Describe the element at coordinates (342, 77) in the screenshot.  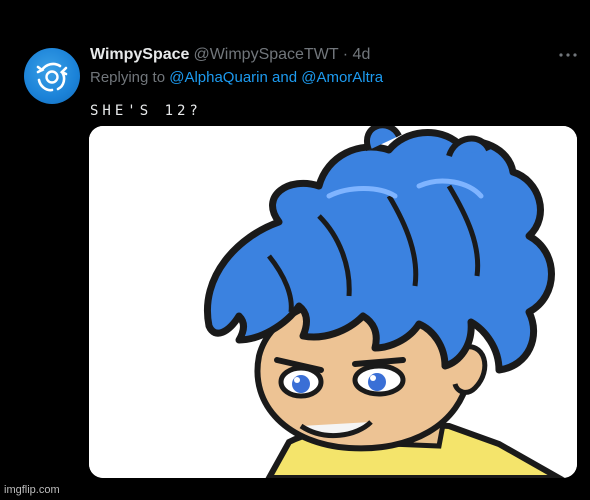
I see `mention-link: @AmorAltra` at that location.